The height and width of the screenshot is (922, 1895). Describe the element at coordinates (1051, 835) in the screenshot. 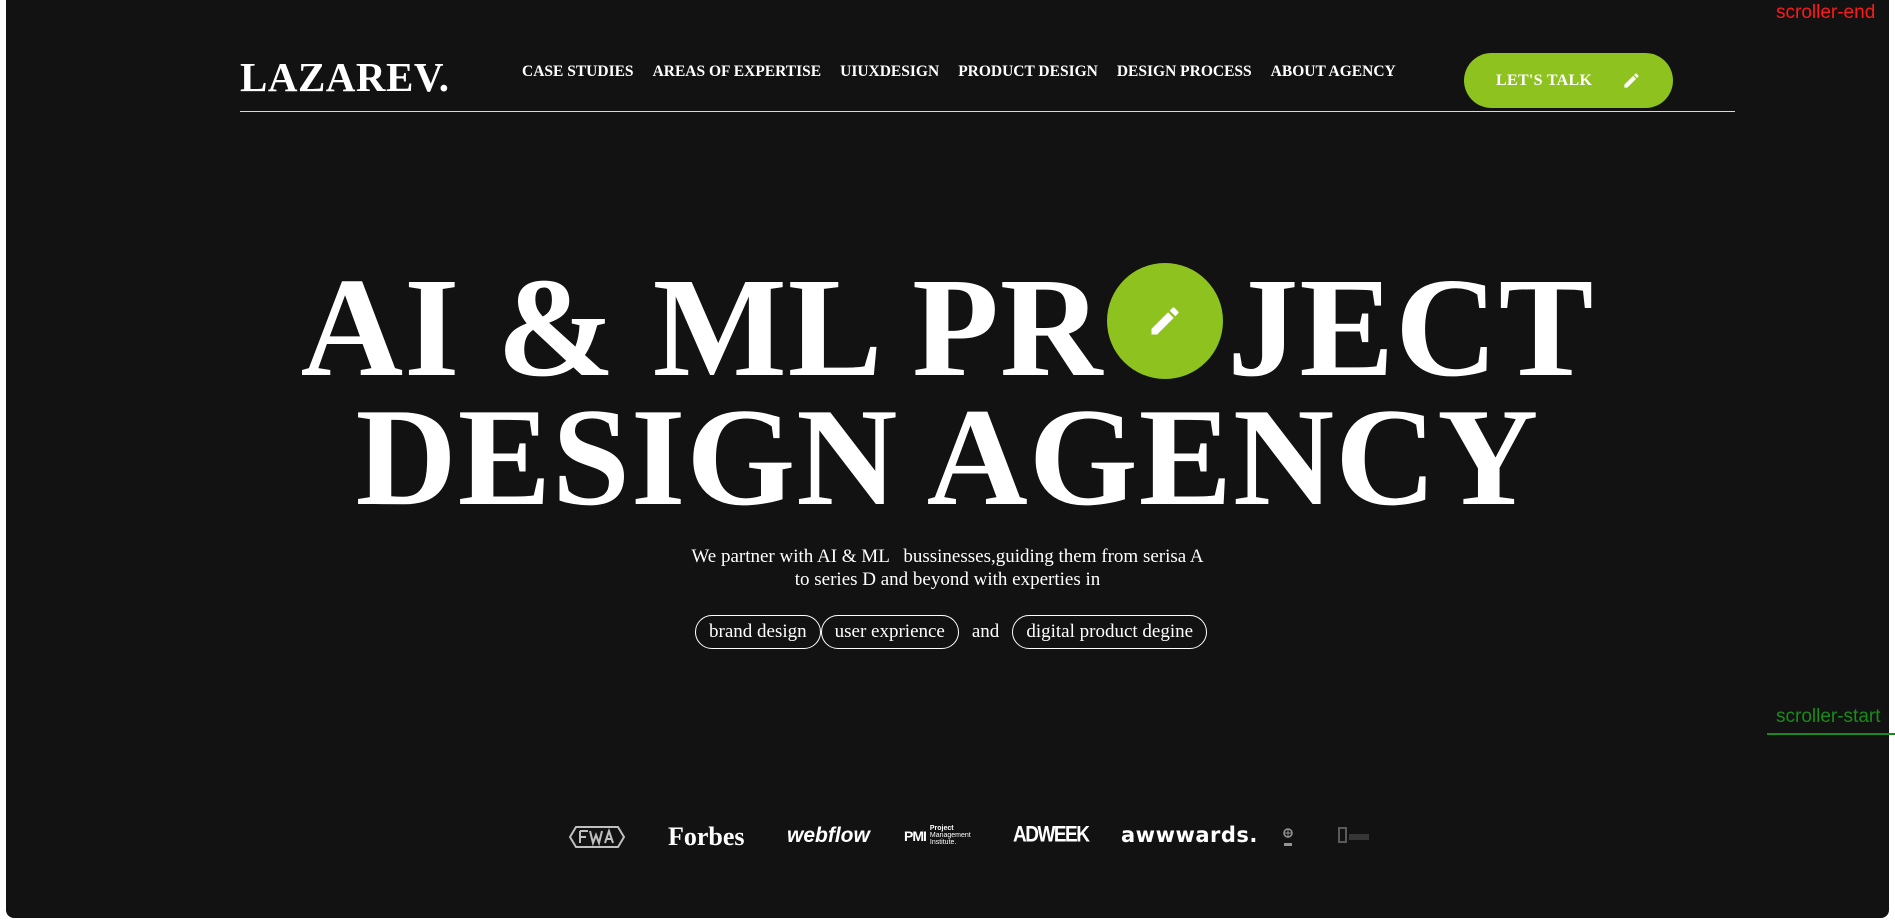

I see `adweek-logo: ADWEEK` at that location.